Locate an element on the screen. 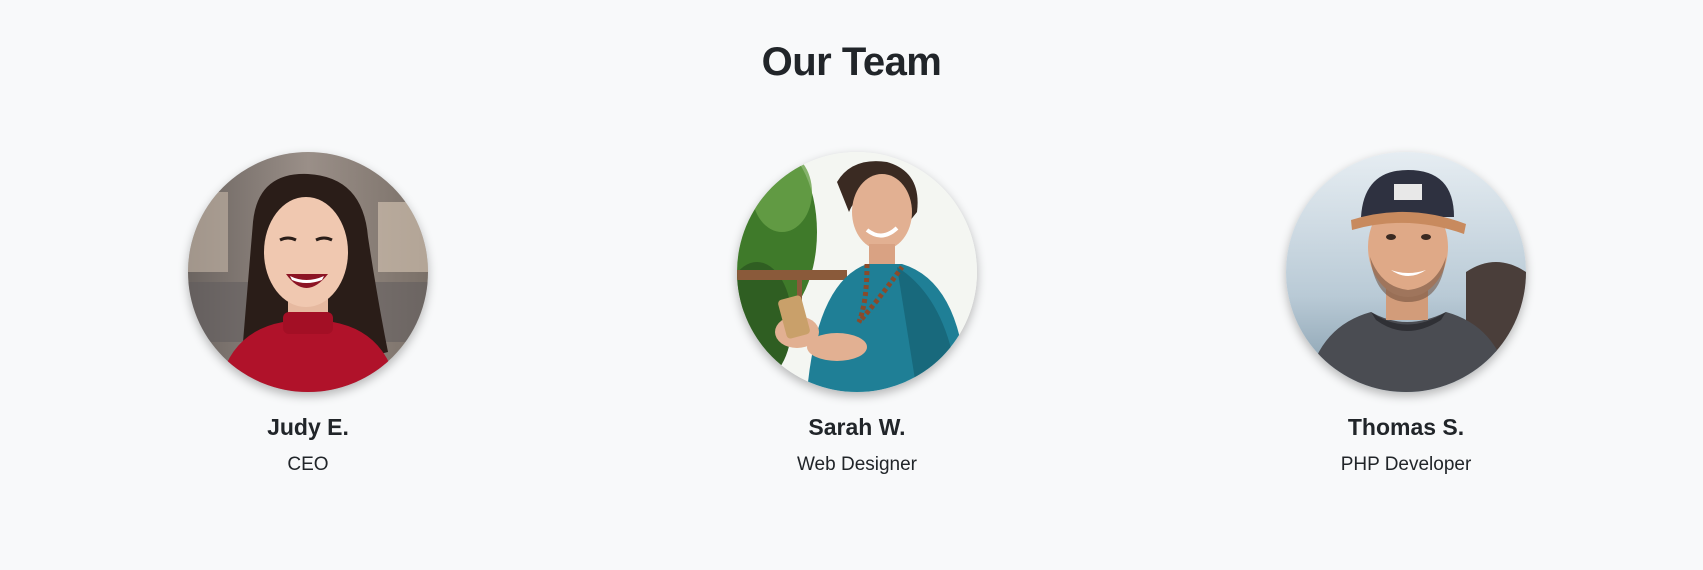 This screenshot has width=1703, height=570. member-role: PHP Developer is located at coordinates (1406, 464).